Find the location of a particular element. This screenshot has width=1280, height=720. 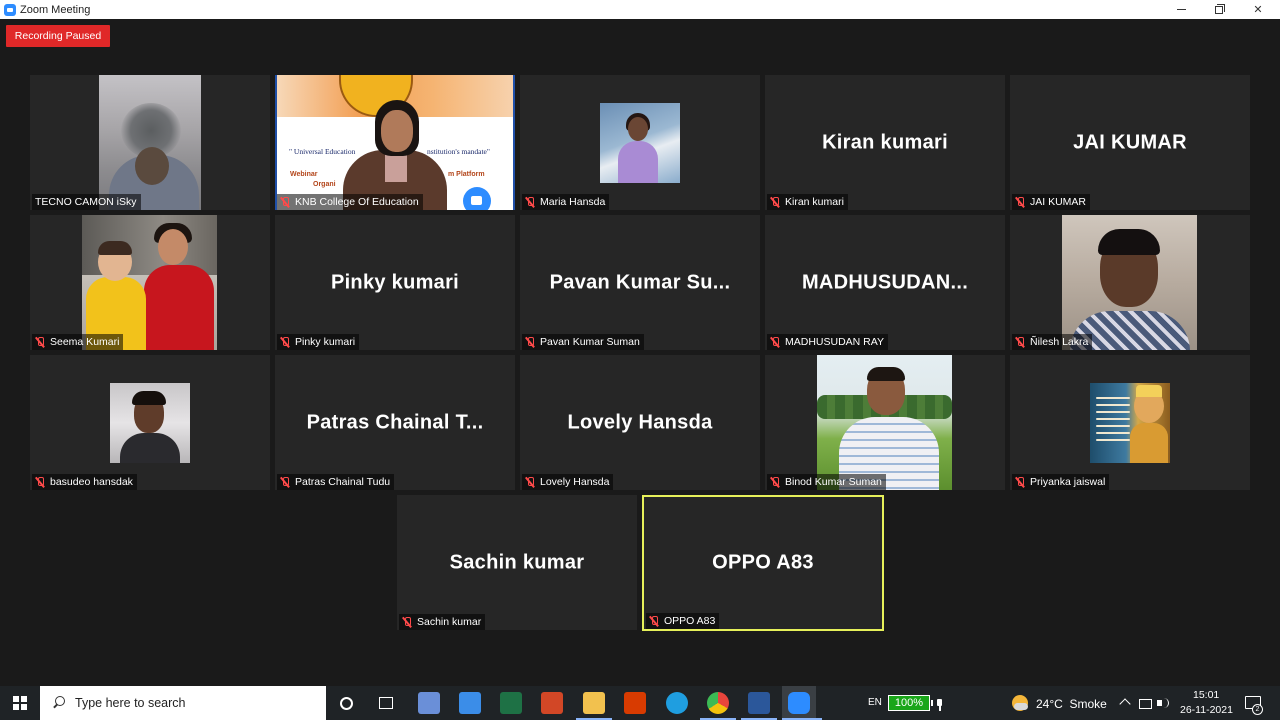

clock-date: 26-11-2021 is located at coordinates (1206, 710).